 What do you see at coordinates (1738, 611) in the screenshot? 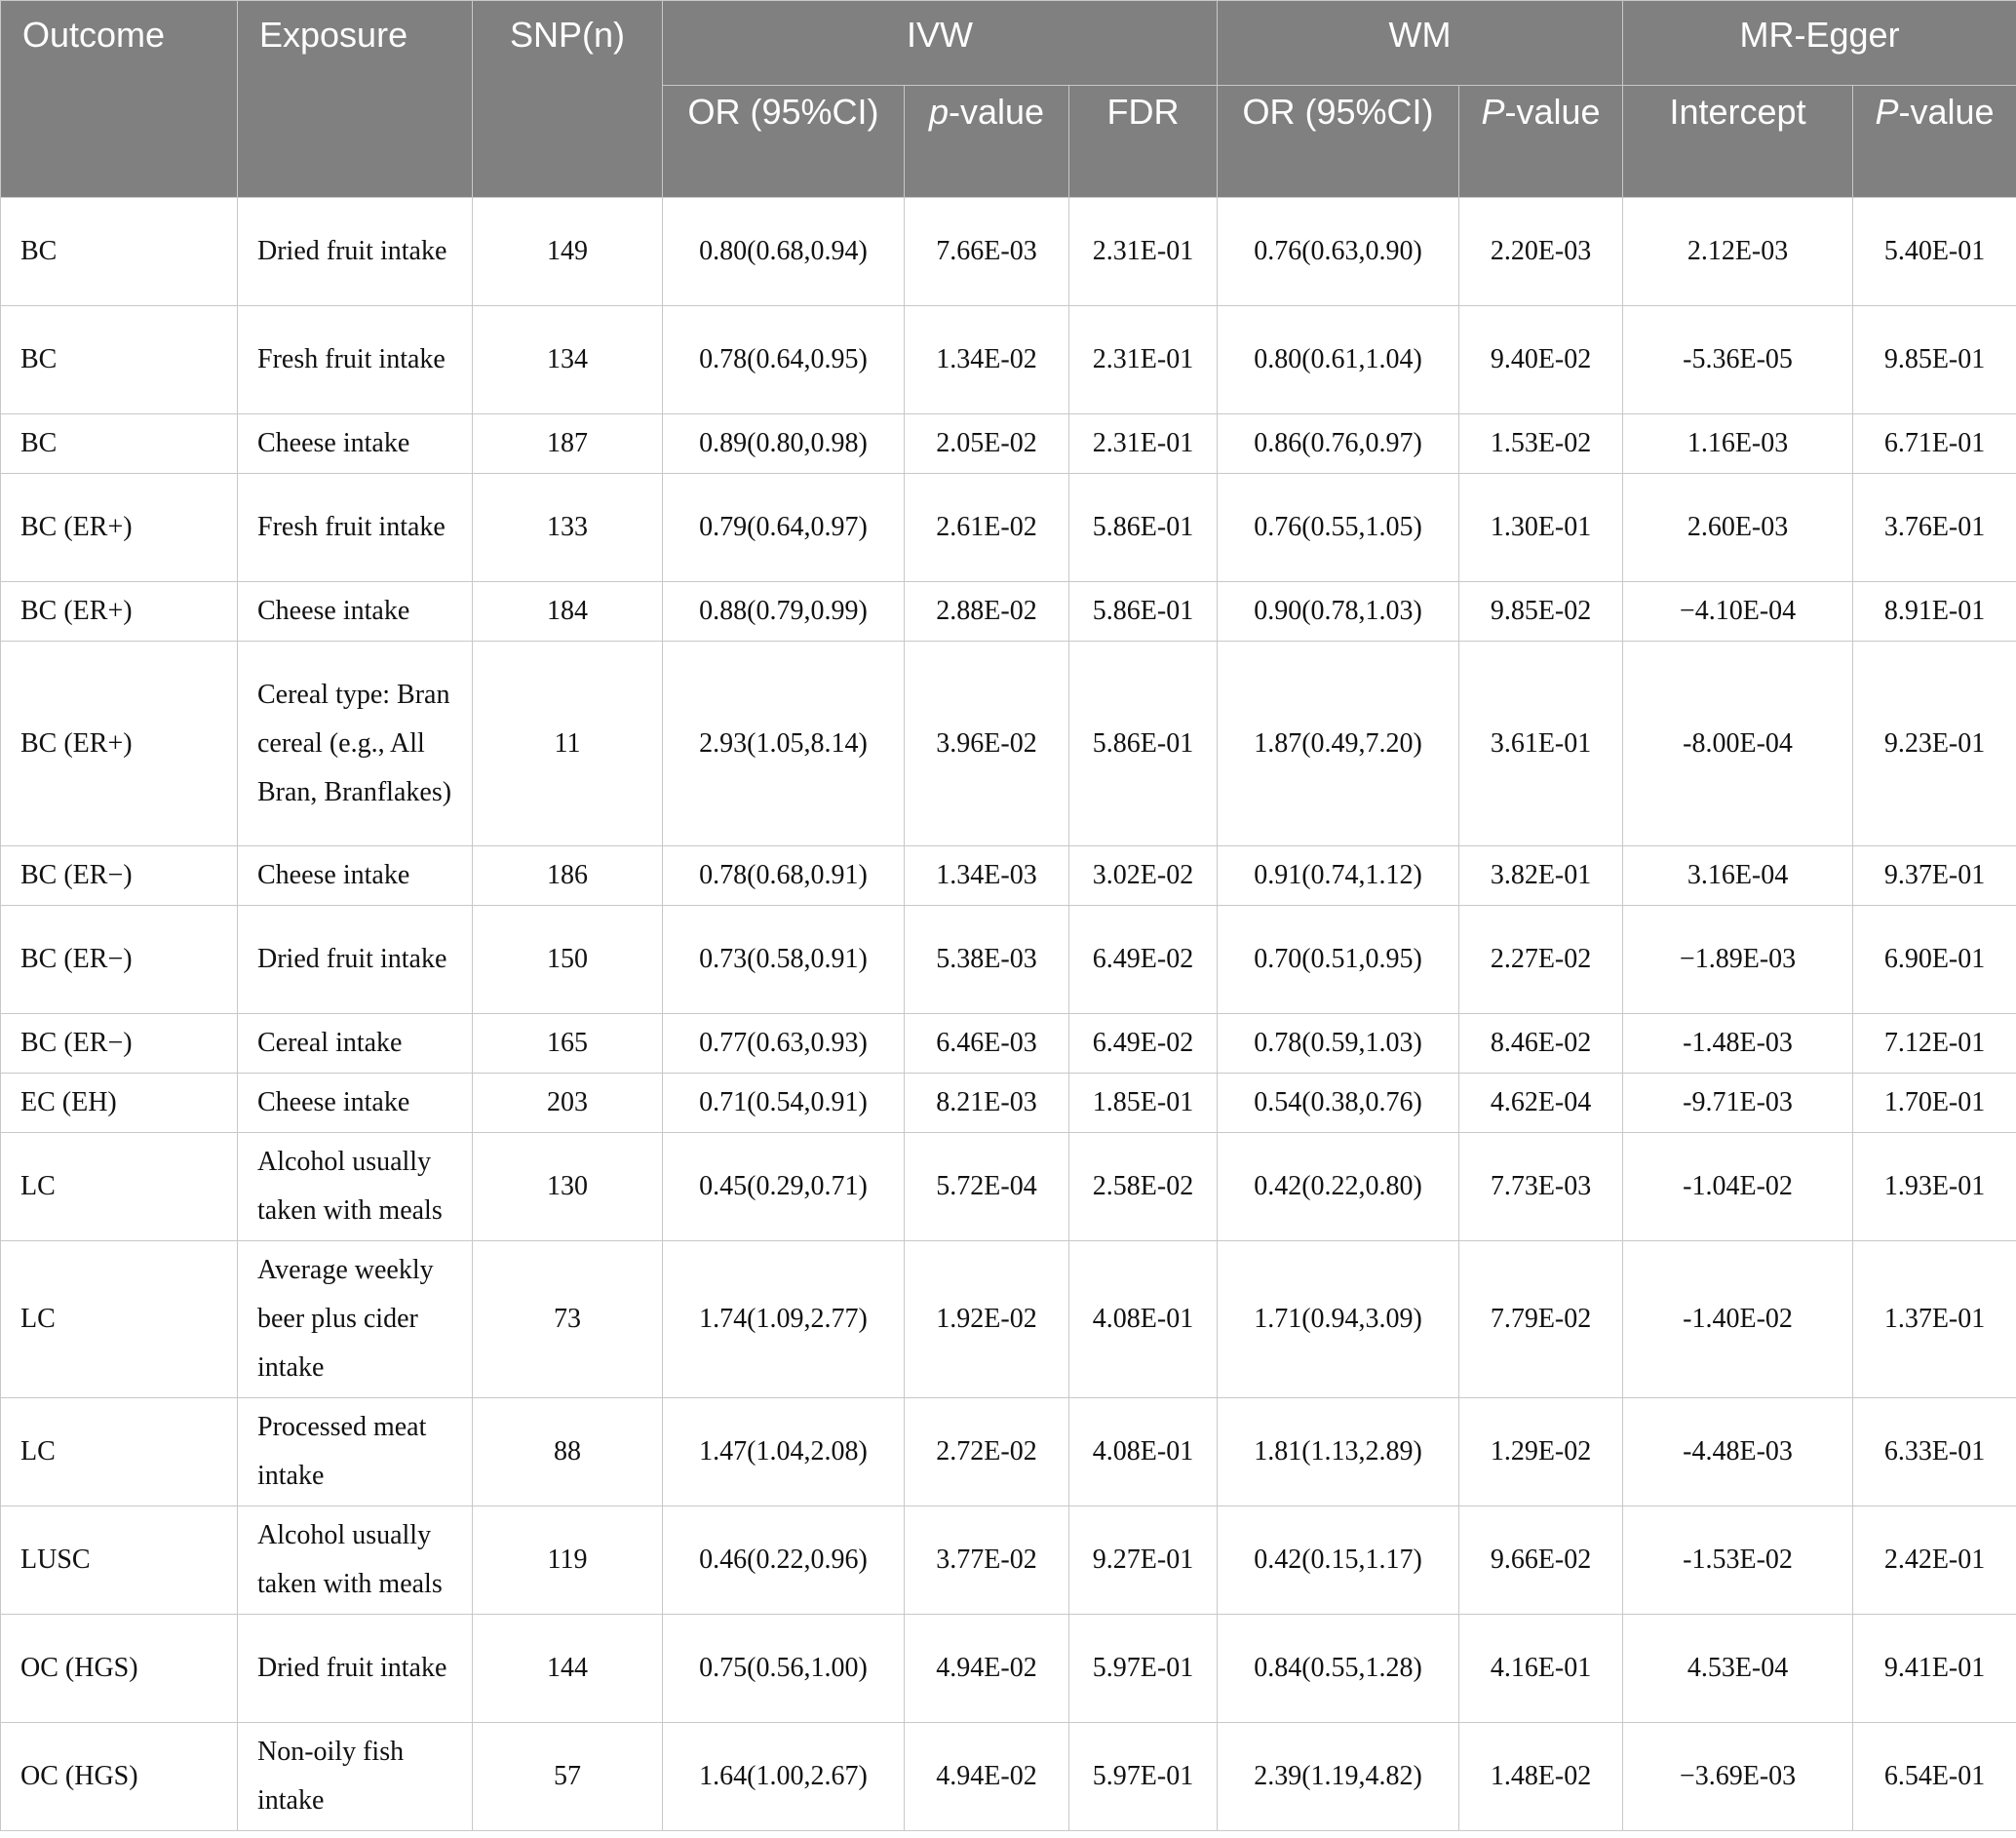
I see `cell-egger-intercept: −4.10E-04` at bounding box center [1738, 611].